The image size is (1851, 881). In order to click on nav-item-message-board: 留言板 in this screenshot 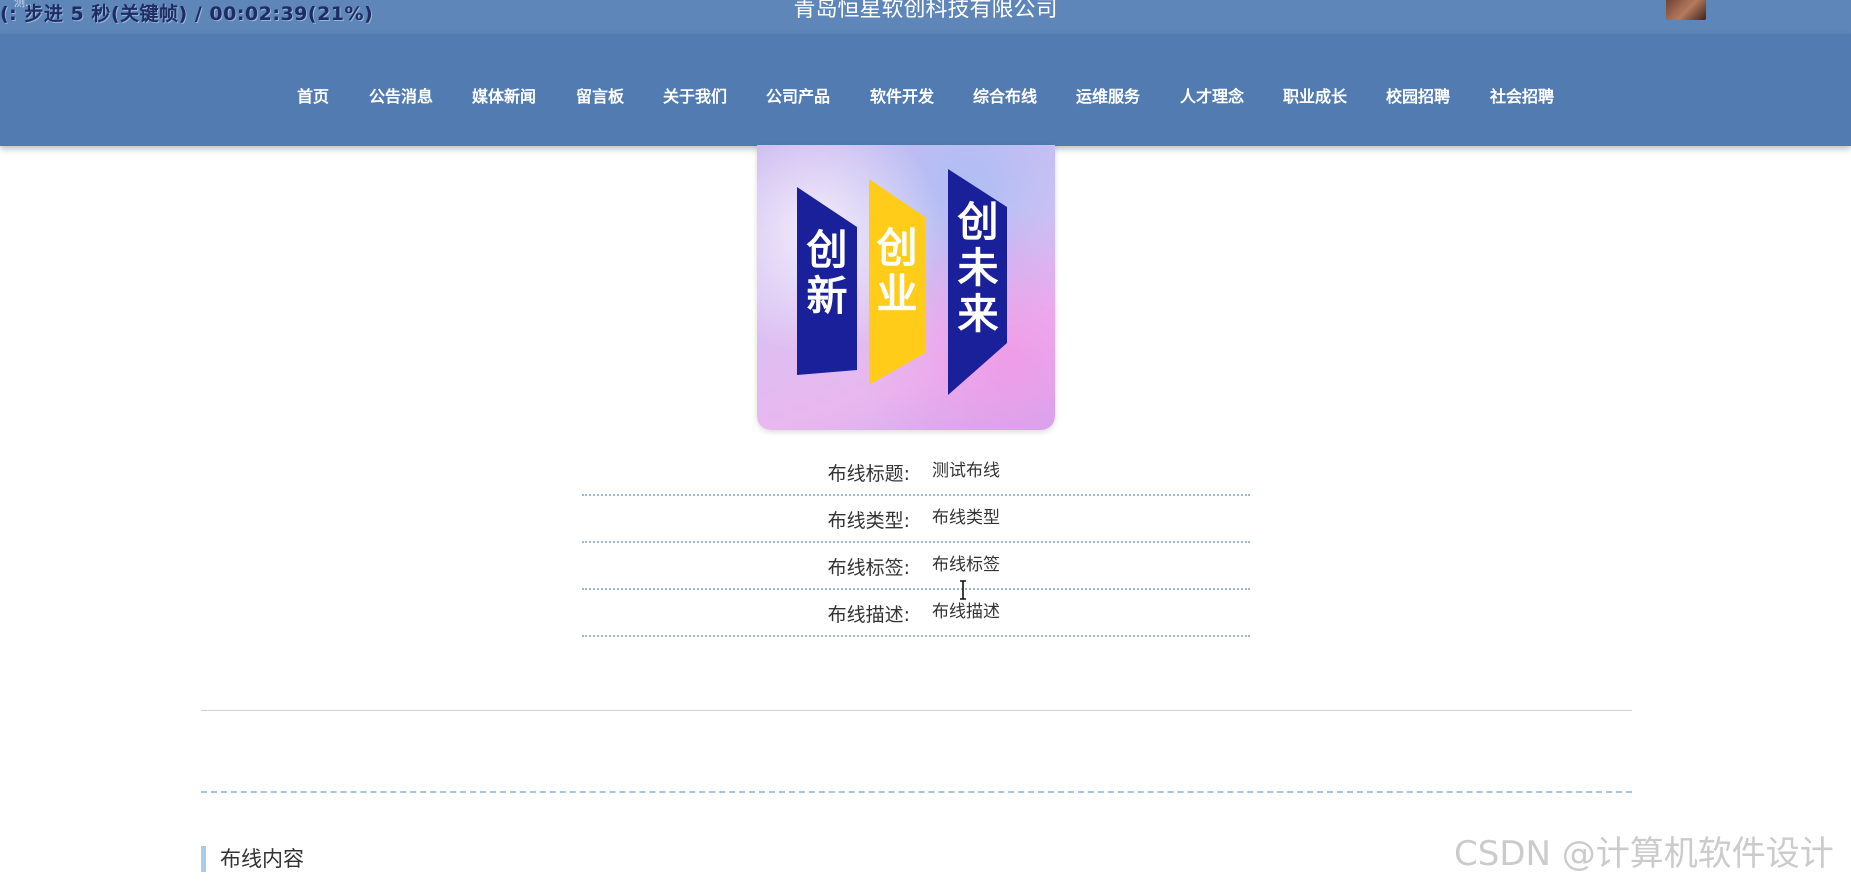, I will do `click(600, 97)`.